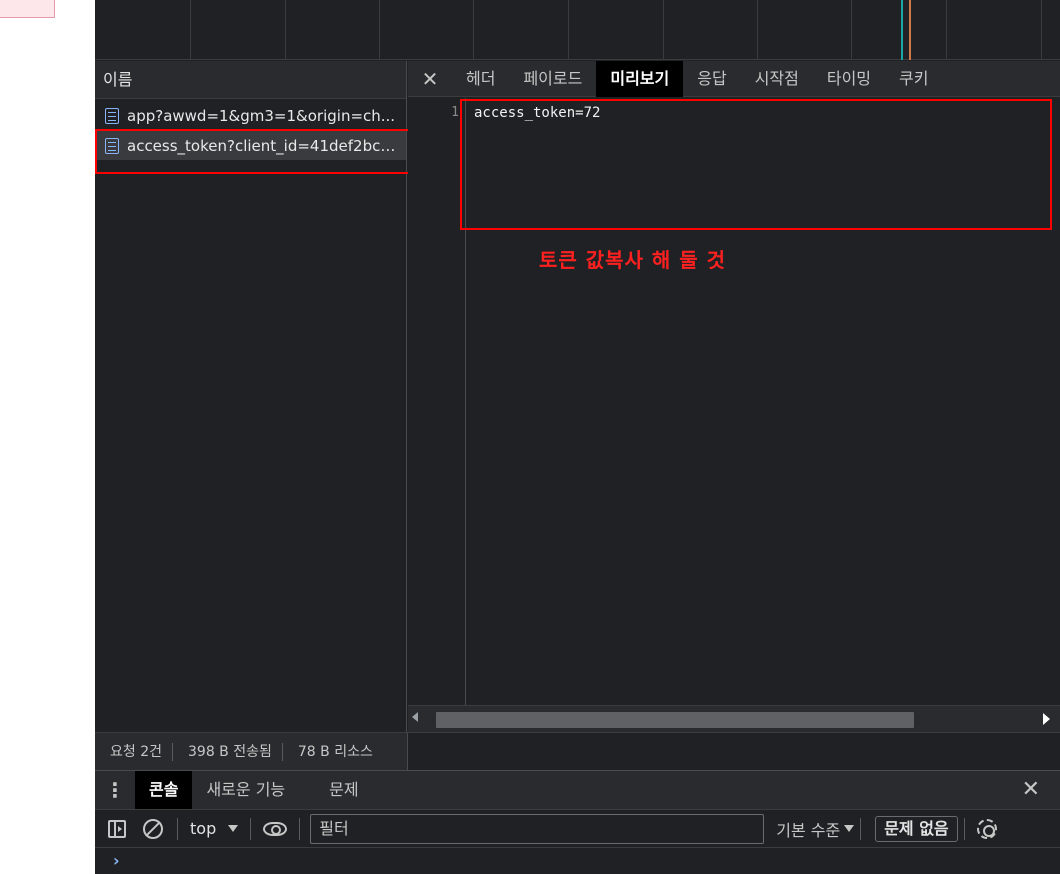  I want to click on scroll-right-icon, so click(1046, 719).